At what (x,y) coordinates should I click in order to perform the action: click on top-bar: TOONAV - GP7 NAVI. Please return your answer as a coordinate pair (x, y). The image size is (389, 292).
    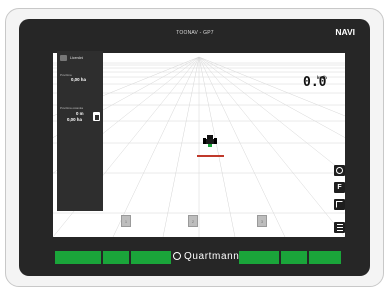
    Looking at the image, I should click on (195, 34).